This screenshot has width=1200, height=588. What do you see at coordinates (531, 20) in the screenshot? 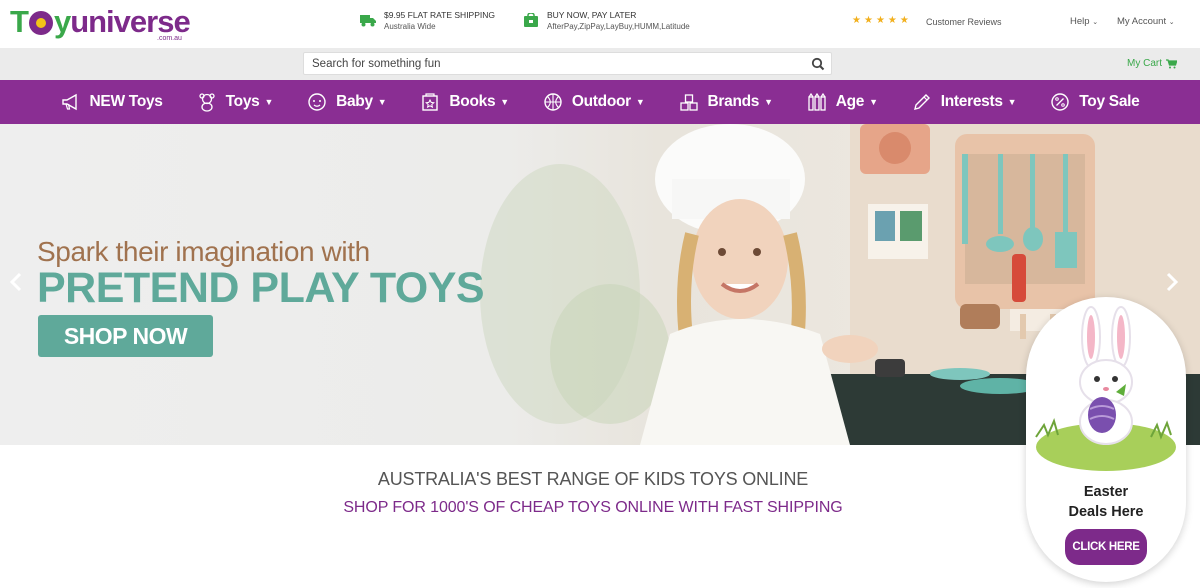
I see `shopping-bag-icon` at bounding box center [531, 20].